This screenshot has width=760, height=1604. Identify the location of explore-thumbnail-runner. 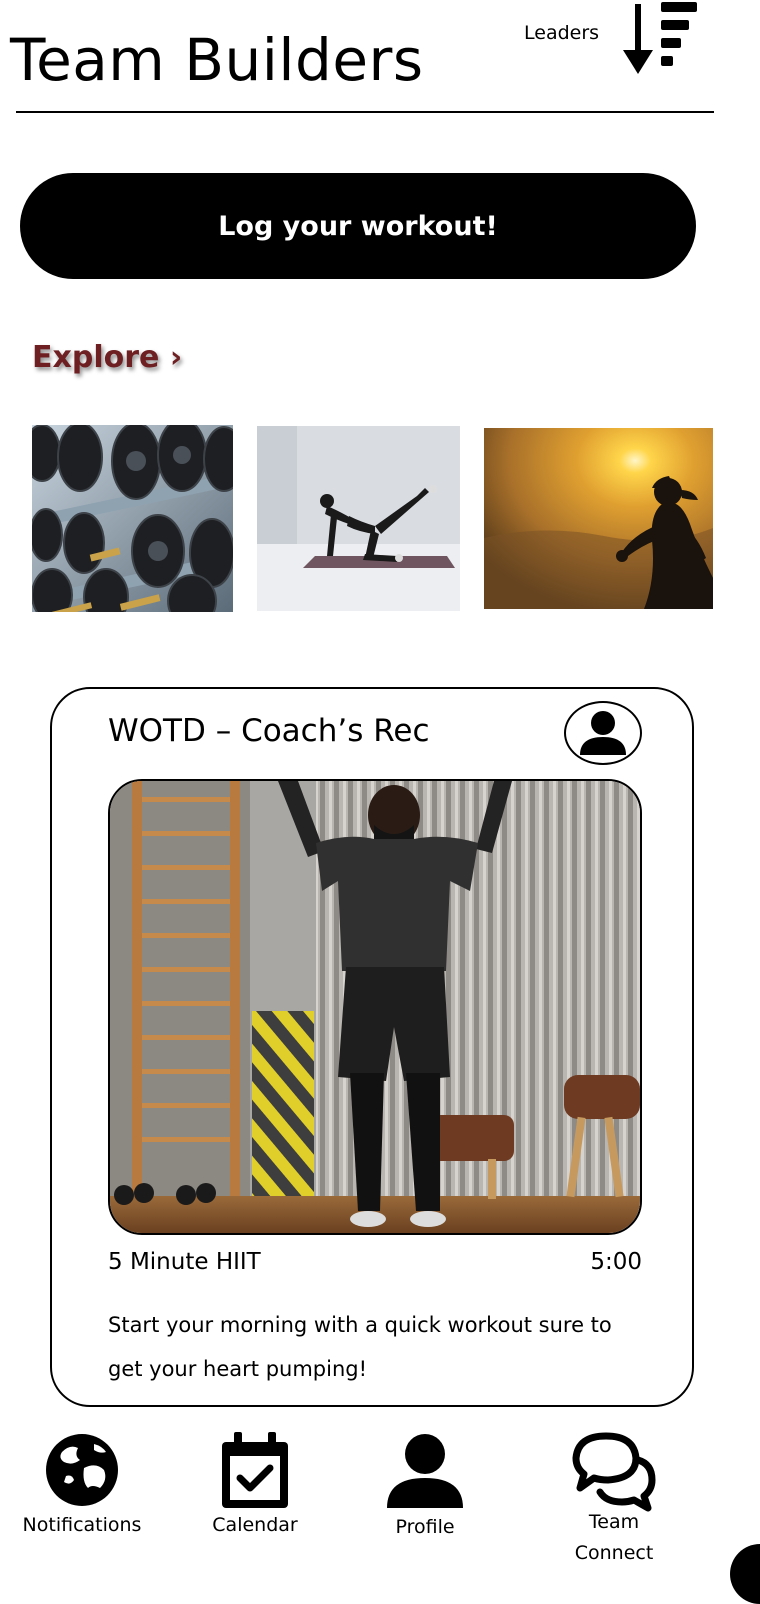
(598, 518).